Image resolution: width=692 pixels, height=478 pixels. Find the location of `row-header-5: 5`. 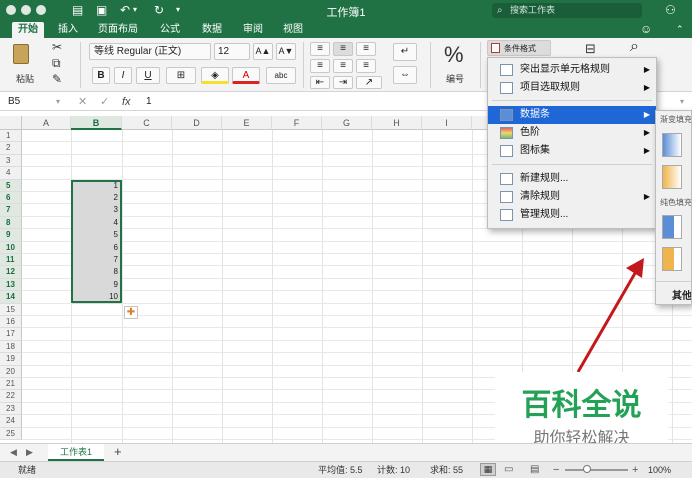

row-header-5: 5 is located at coordinates (11, 185).